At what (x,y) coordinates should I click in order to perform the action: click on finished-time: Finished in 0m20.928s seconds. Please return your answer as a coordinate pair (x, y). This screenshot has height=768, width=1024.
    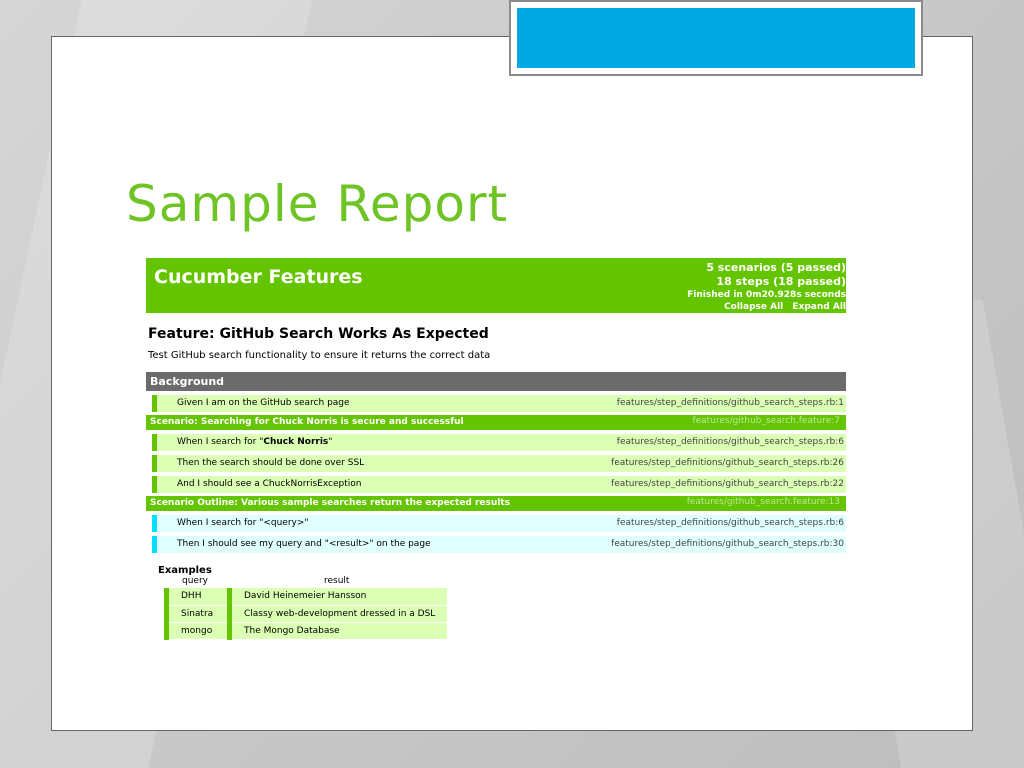
    Looking at the image, I should click on (766, 295).